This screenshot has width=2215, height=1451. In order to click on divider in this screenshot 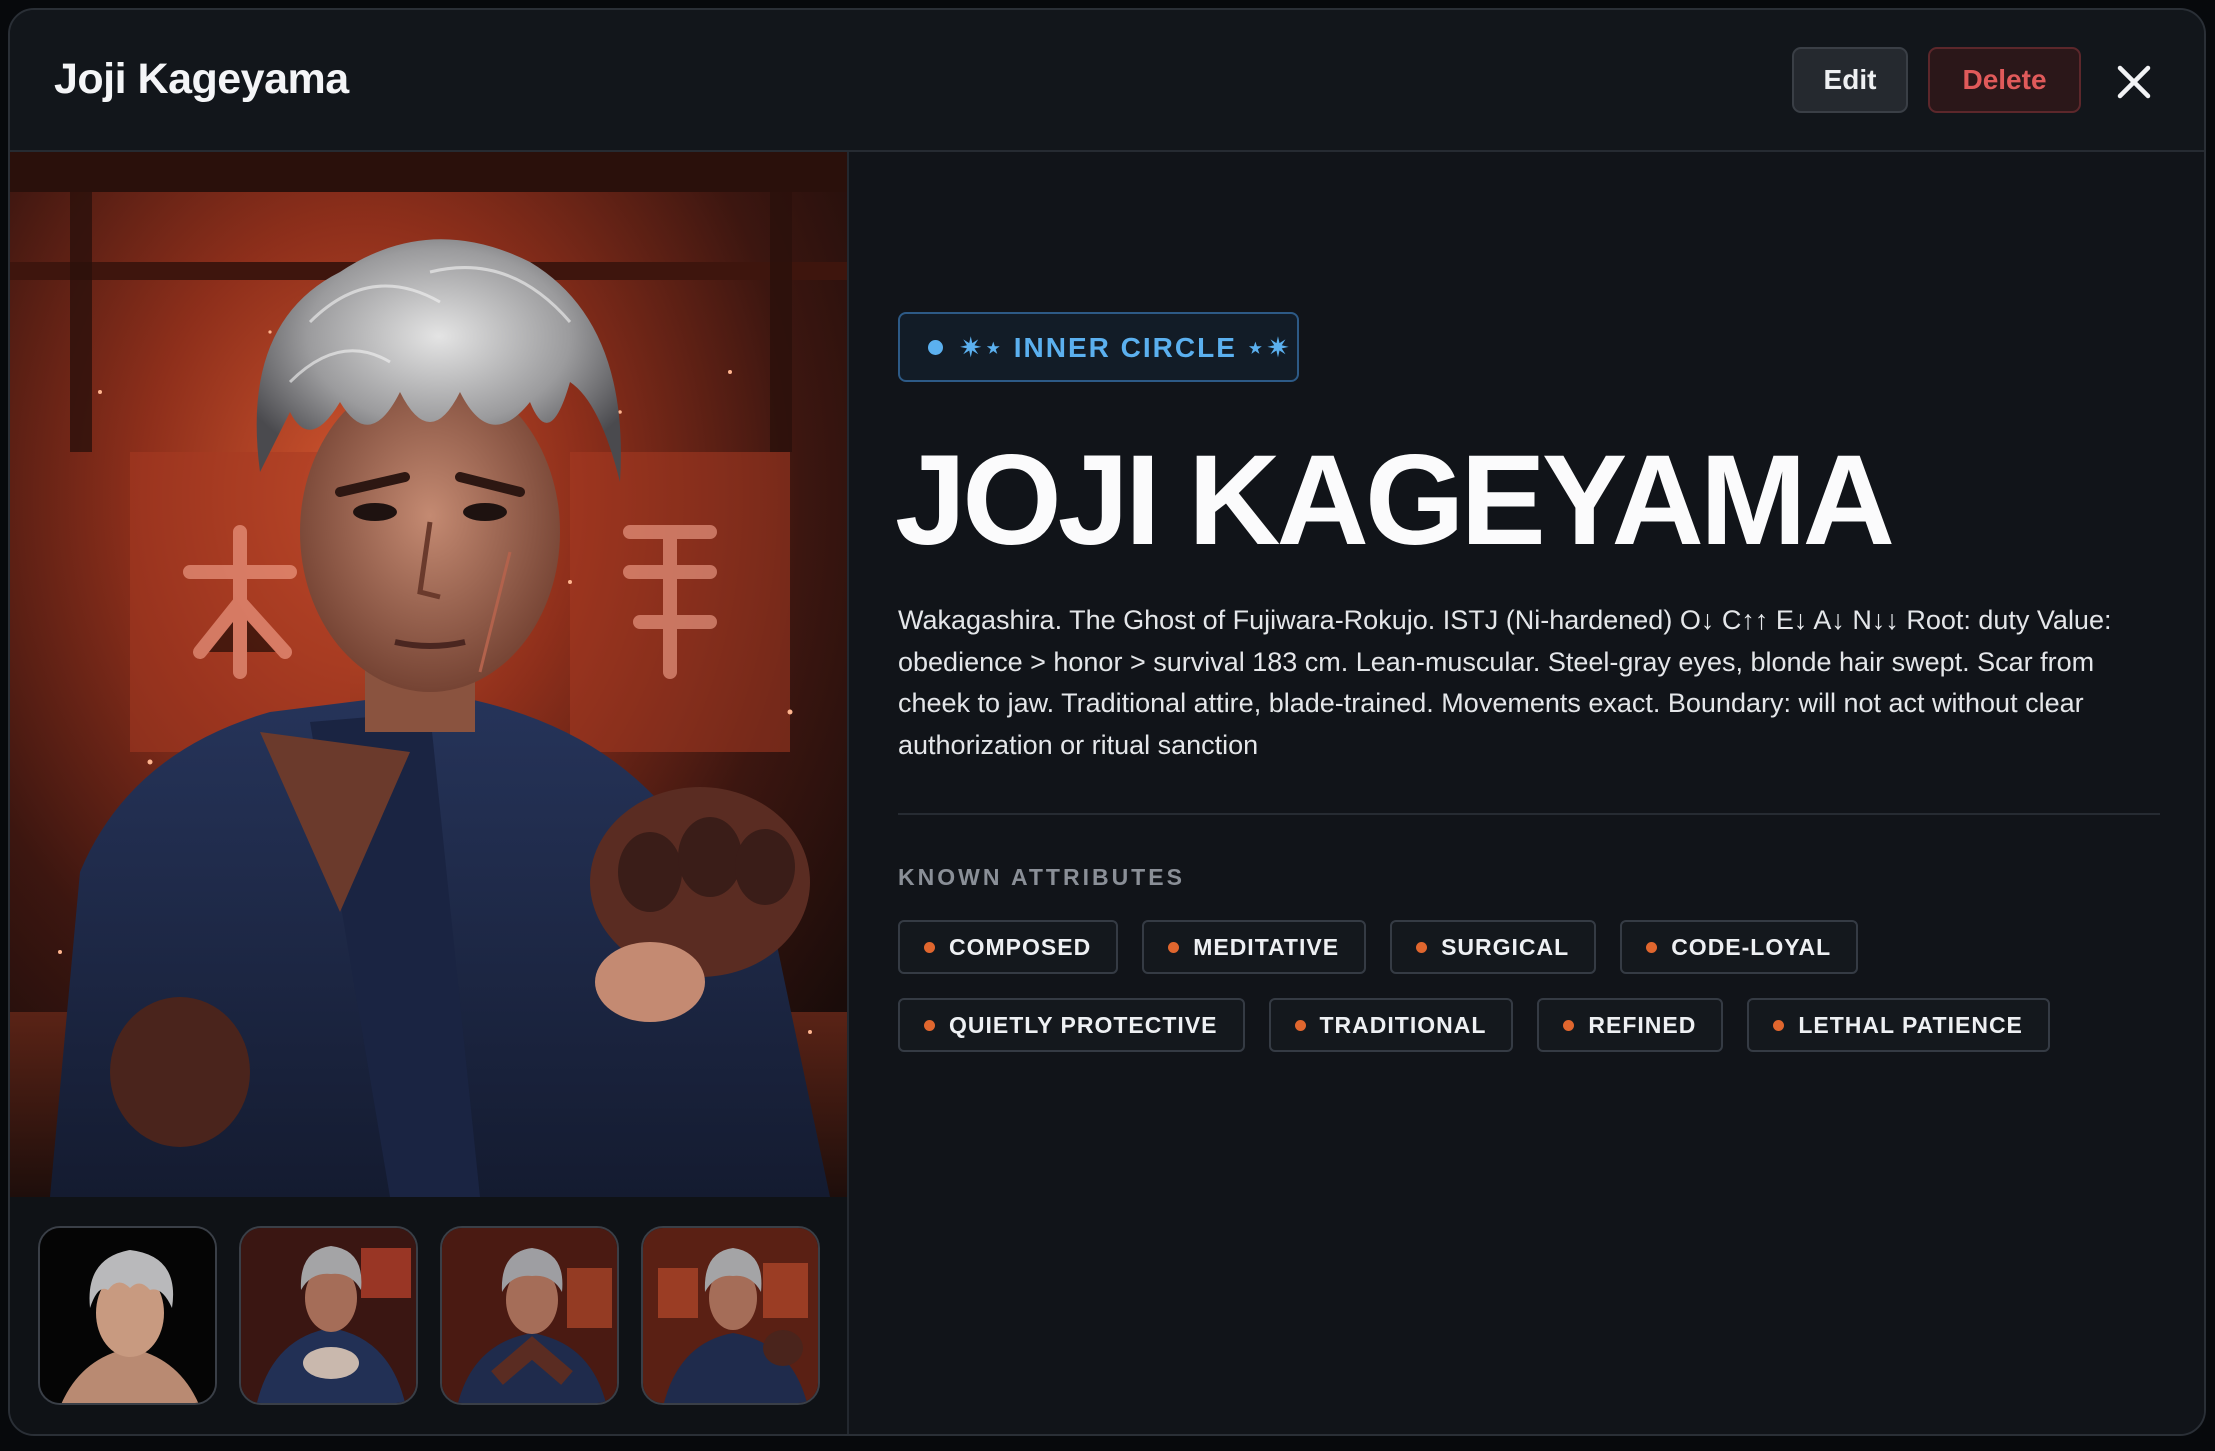, I will do `click(1529, 814)`.